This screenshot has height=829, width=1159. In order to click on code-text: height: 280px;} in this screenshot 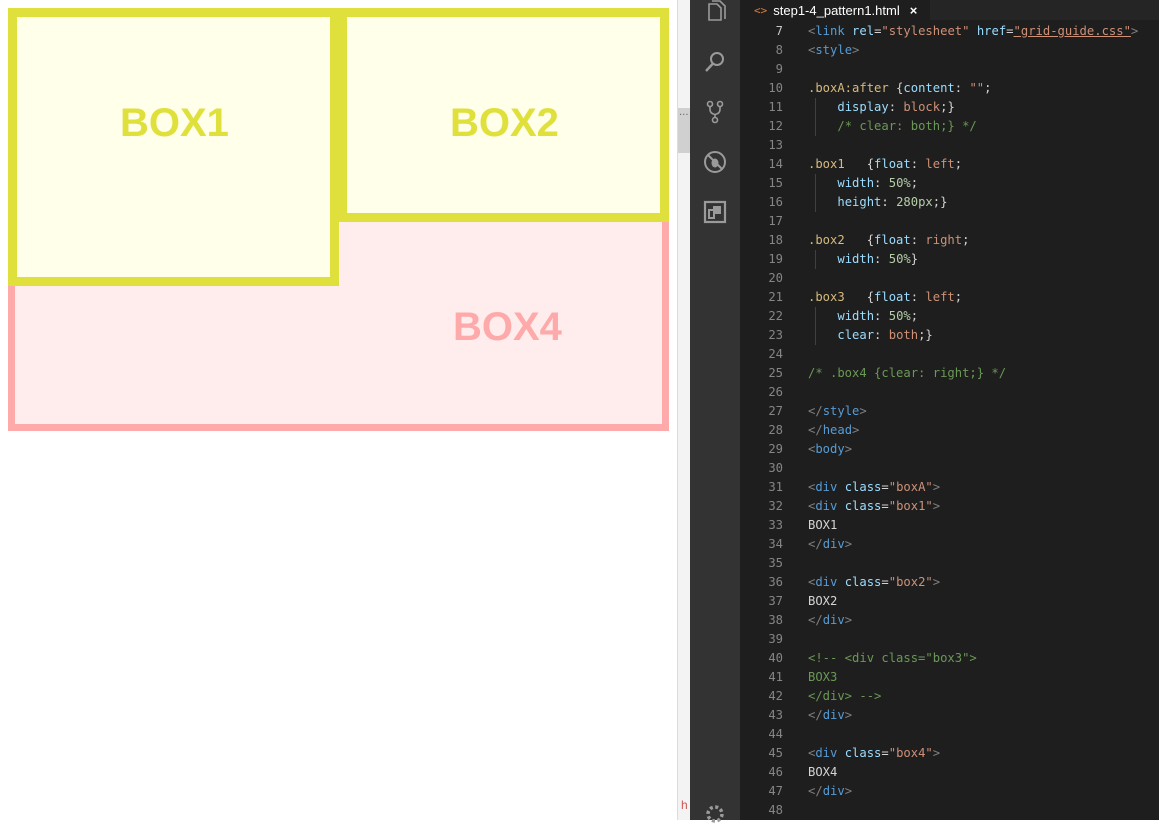, I will do `click(877, 202)`.